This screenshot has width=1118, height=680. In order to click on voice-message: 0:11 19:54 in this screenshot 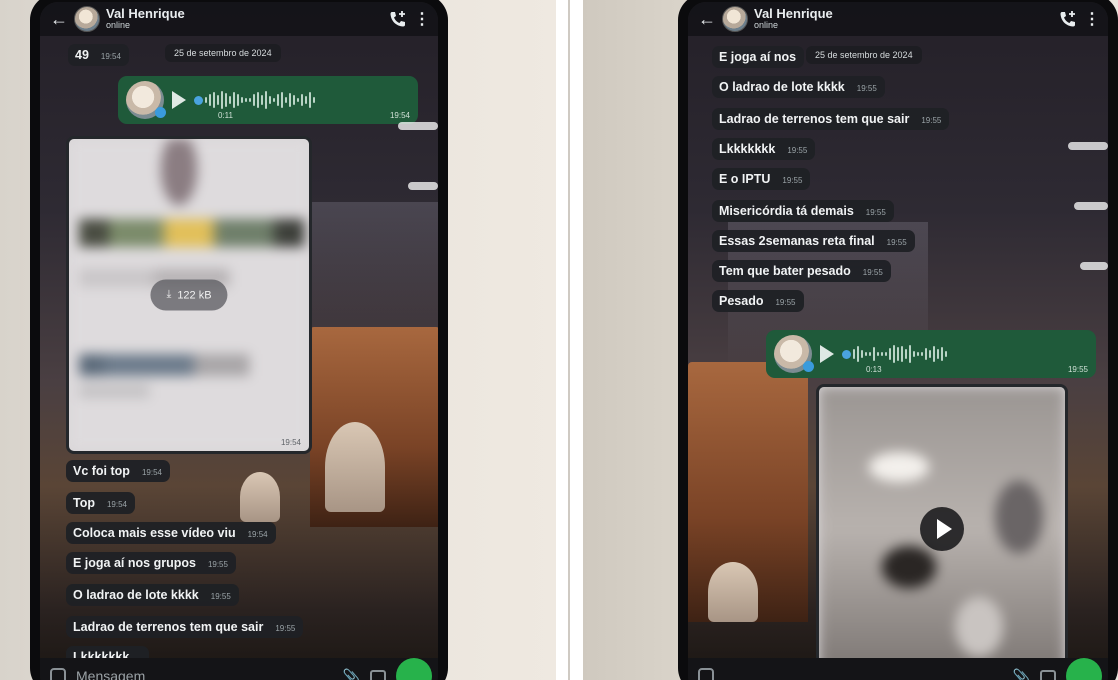, I will do `click(268, 100)`.